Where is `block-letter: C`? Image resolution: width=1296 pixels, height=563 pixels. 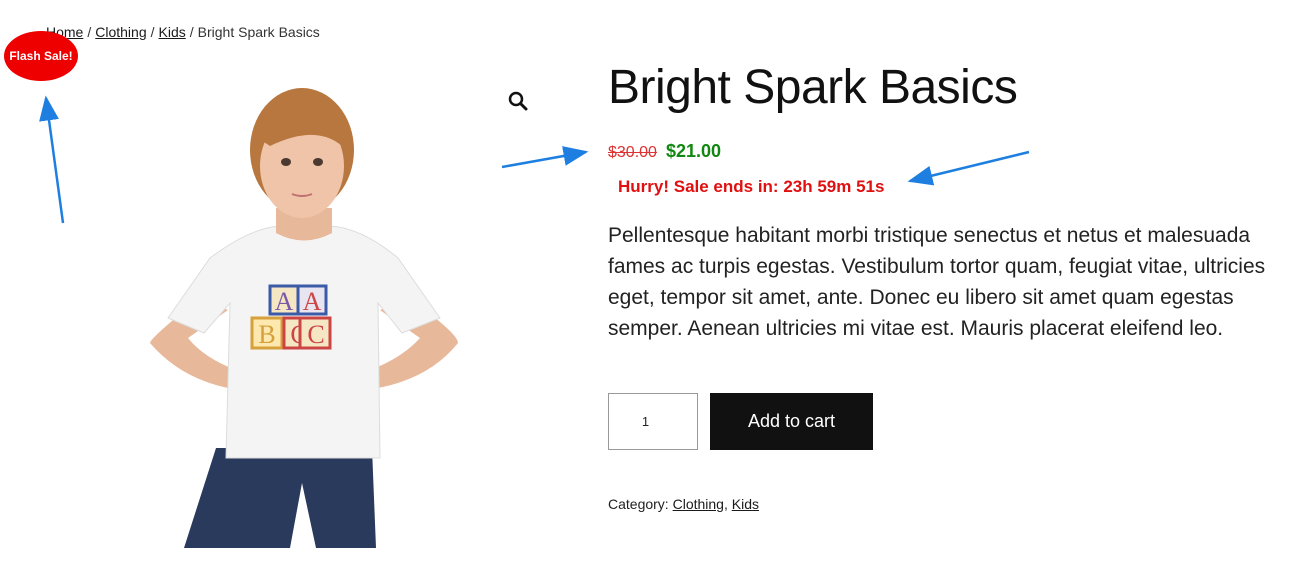
block-letter: C is located at coordinates (315, 334).